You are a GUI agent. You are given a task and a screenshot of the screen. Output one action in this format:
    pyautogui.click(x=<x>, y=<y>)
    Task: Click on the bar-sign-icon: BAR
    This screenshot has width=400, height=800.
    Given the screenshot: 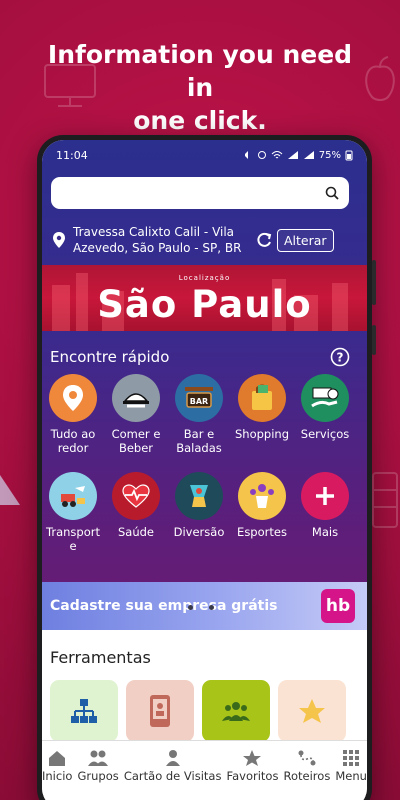 What is the action you would take?
    pyautogui.click(x=199, y=398)
    